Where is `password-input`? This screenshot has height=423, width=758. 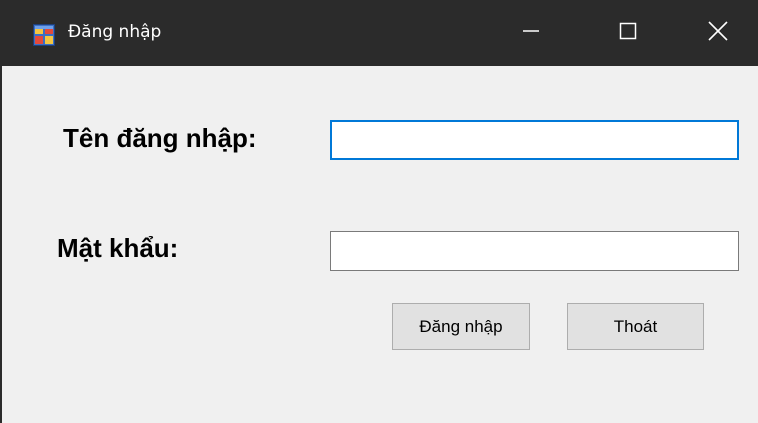 password-input is located at coordinates (534, 251).